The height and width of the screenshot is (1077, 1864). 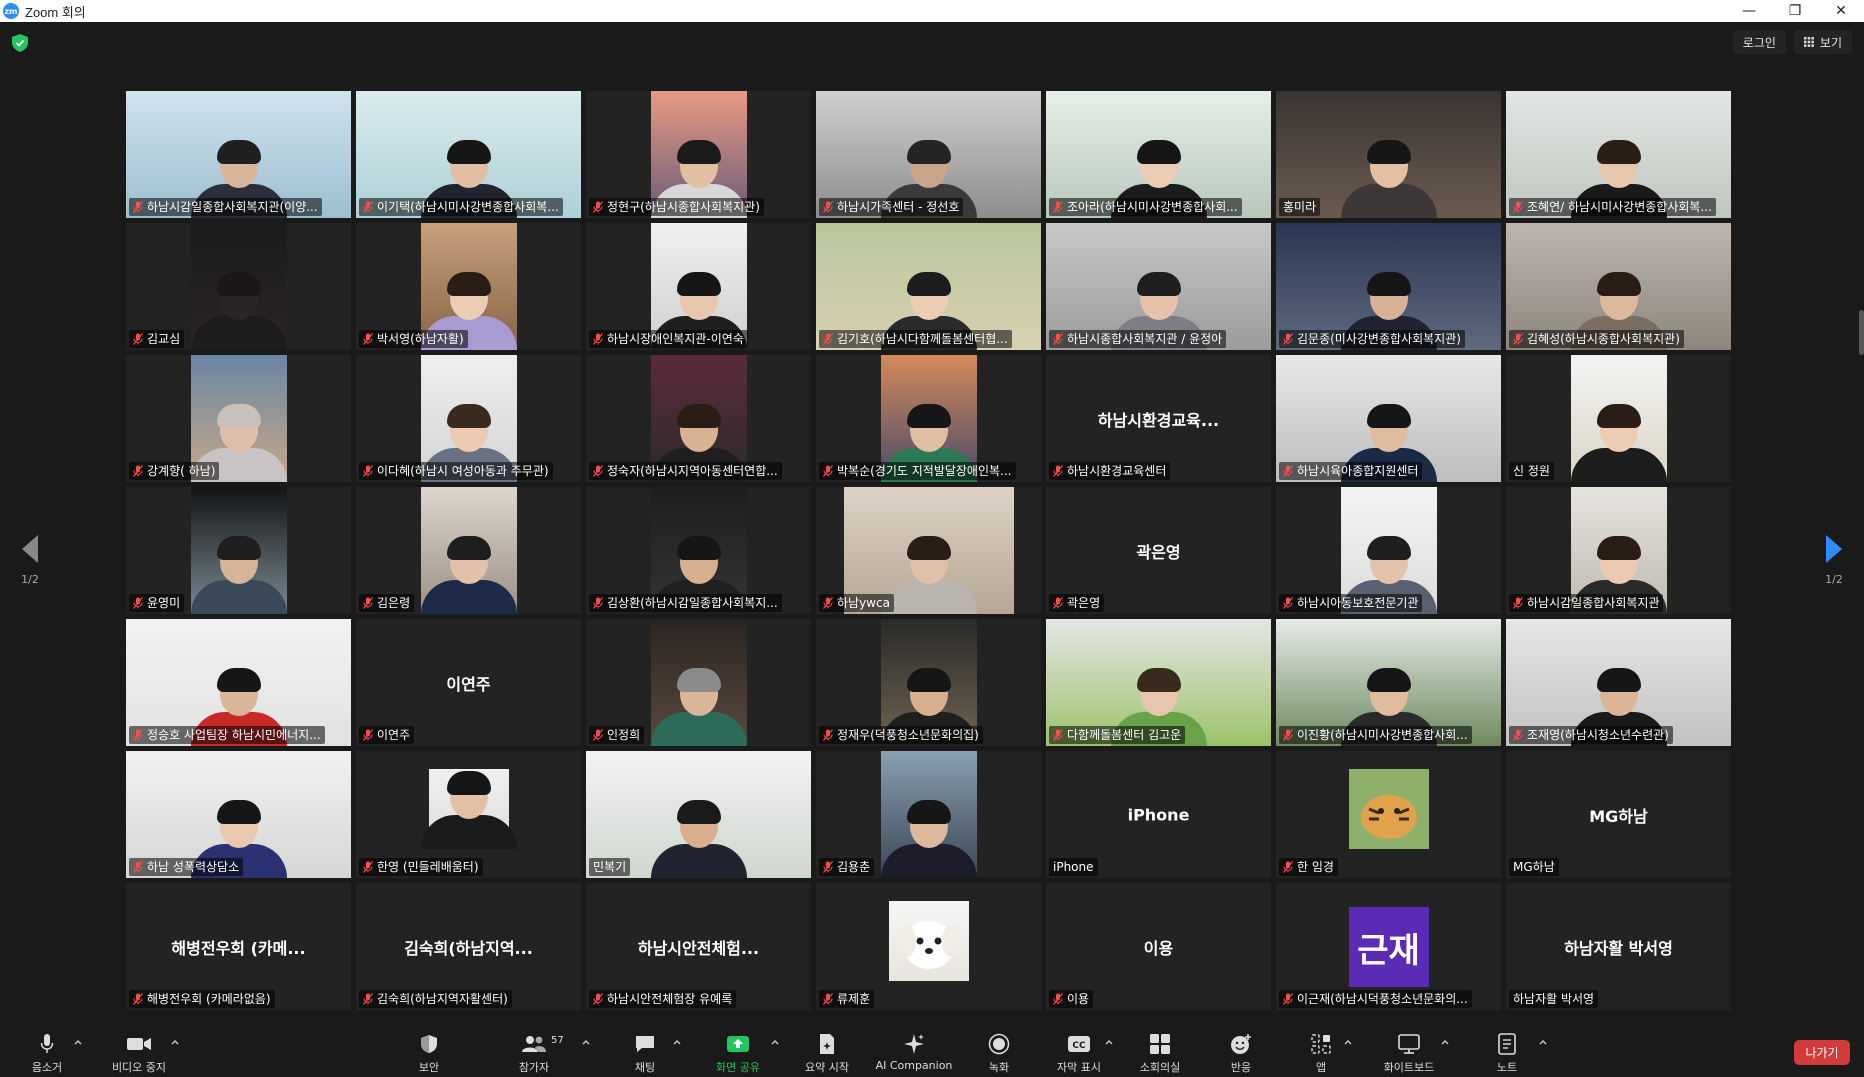 I want to click on apps-button: 앱, so click(x=1321, y=1053).